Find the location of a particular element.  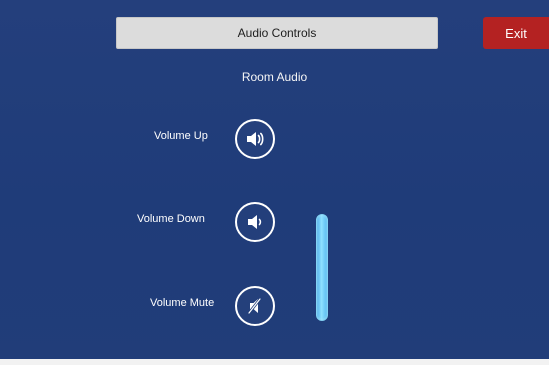

volume-up-button is located at coordinates (255, 139).